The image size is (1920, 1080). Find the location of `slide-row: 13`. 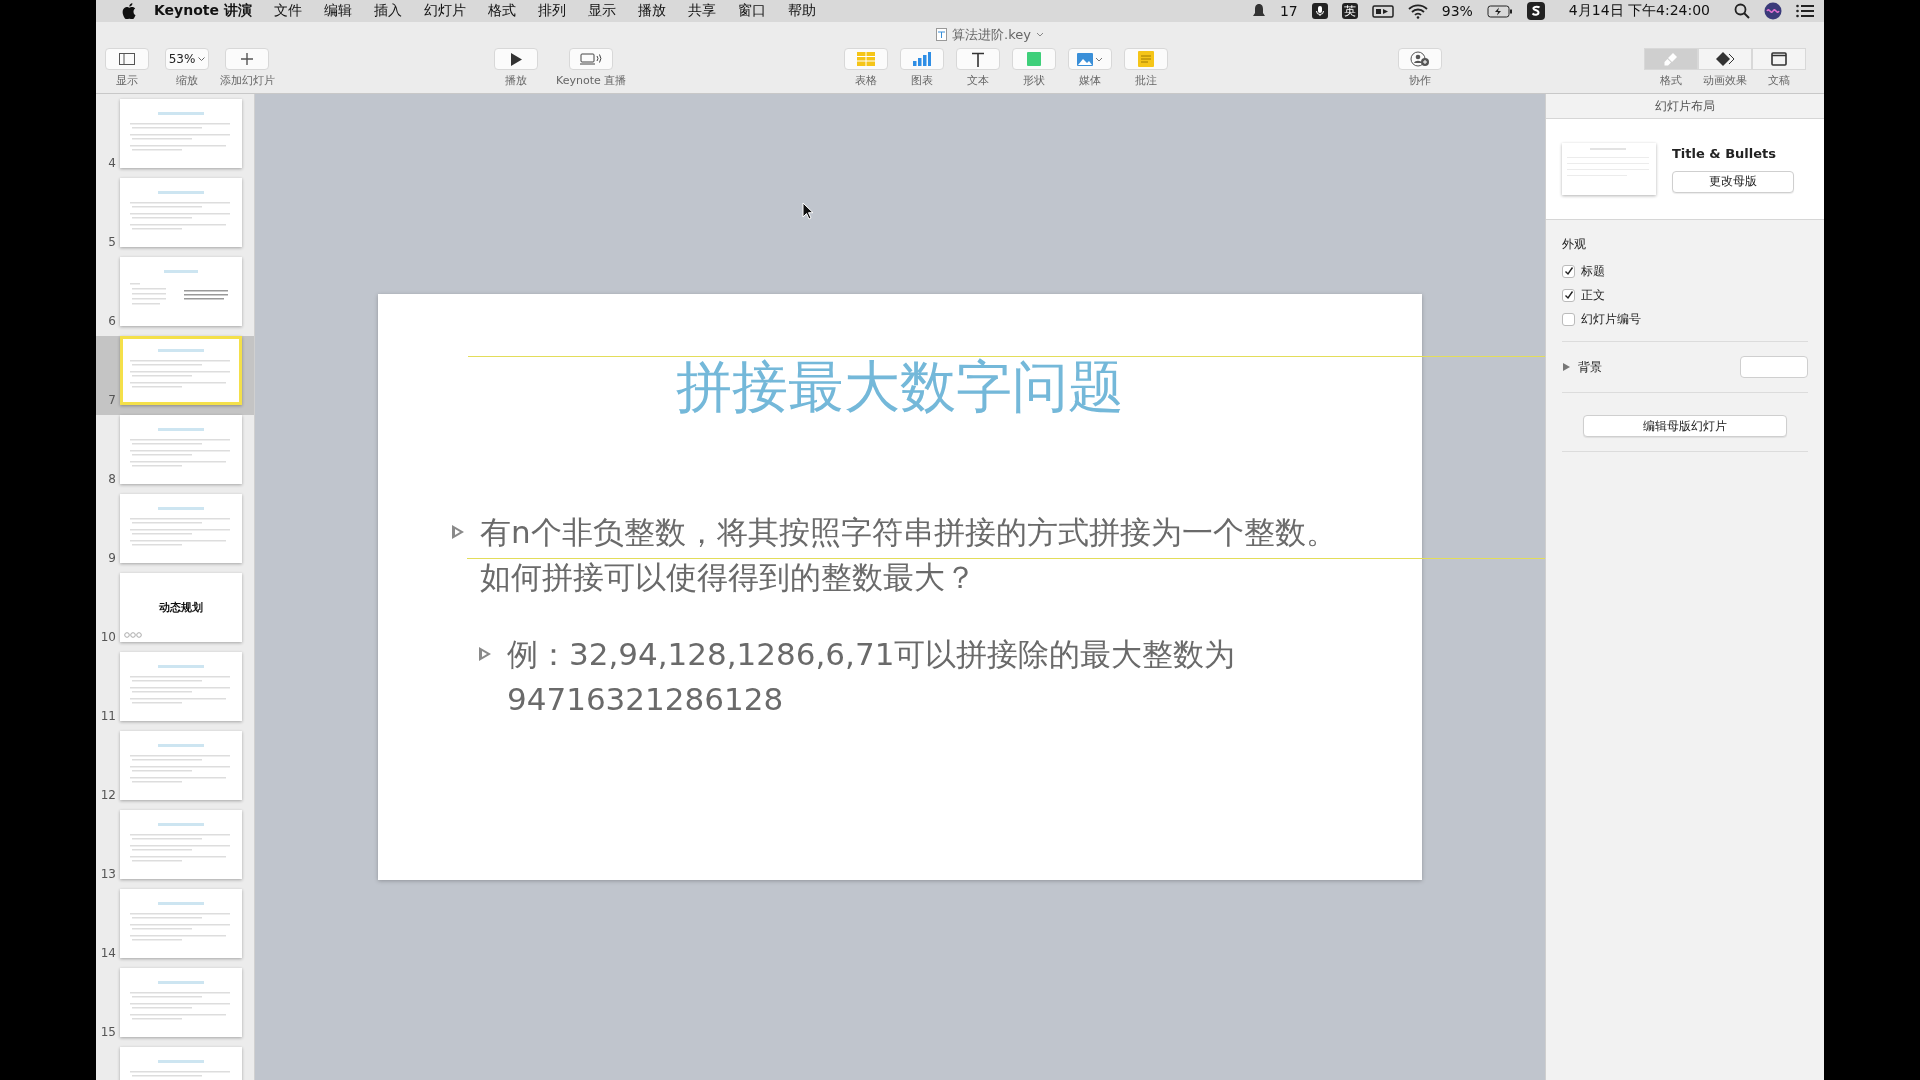

slide-row: 13 is located at coordinates (175, 849).